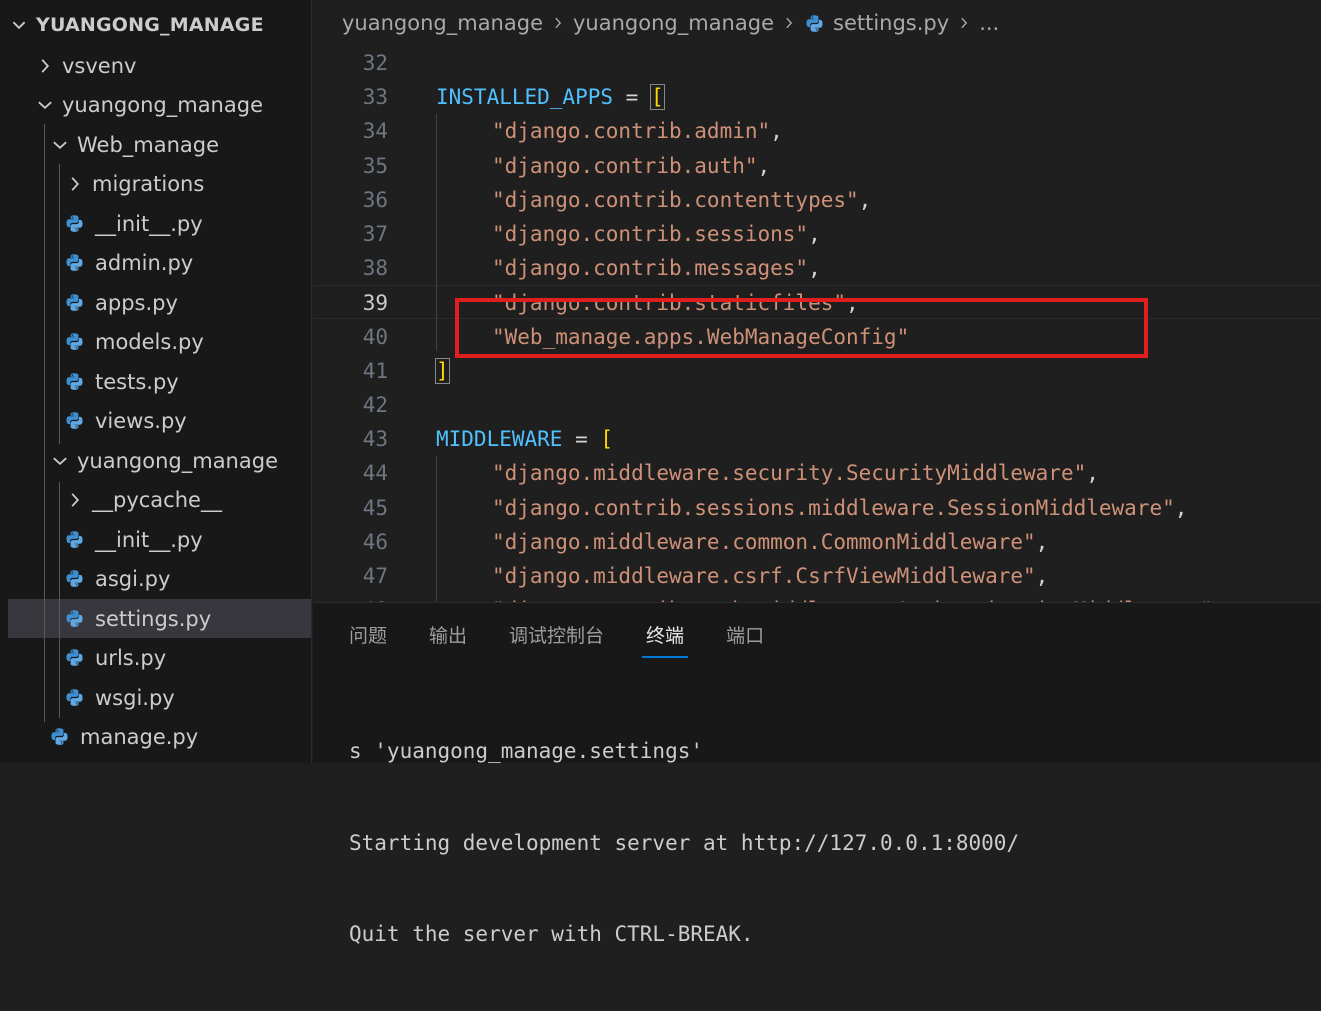 Image resolution: width=1321 pixels, height=1011 pixels. I want to click on code-line: 32, so click(817, 63).